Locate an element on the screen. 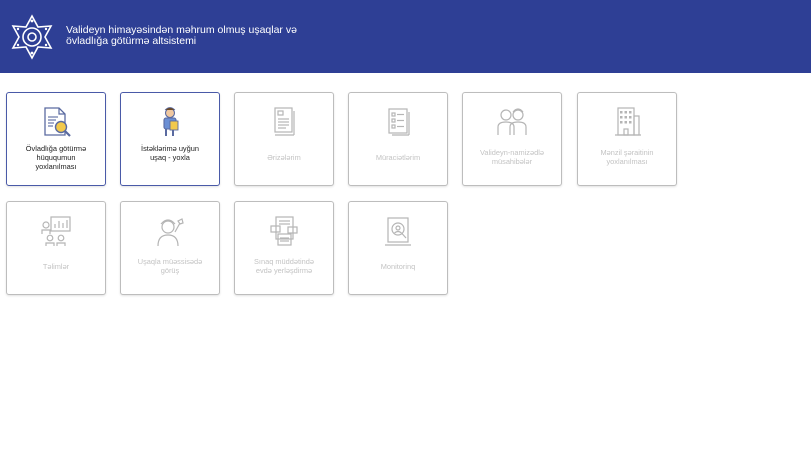 Image resolution: width=811 pixels, height=462 pixels. tile-label-line: Müraciətlərim is located at coordinates (398, 157).